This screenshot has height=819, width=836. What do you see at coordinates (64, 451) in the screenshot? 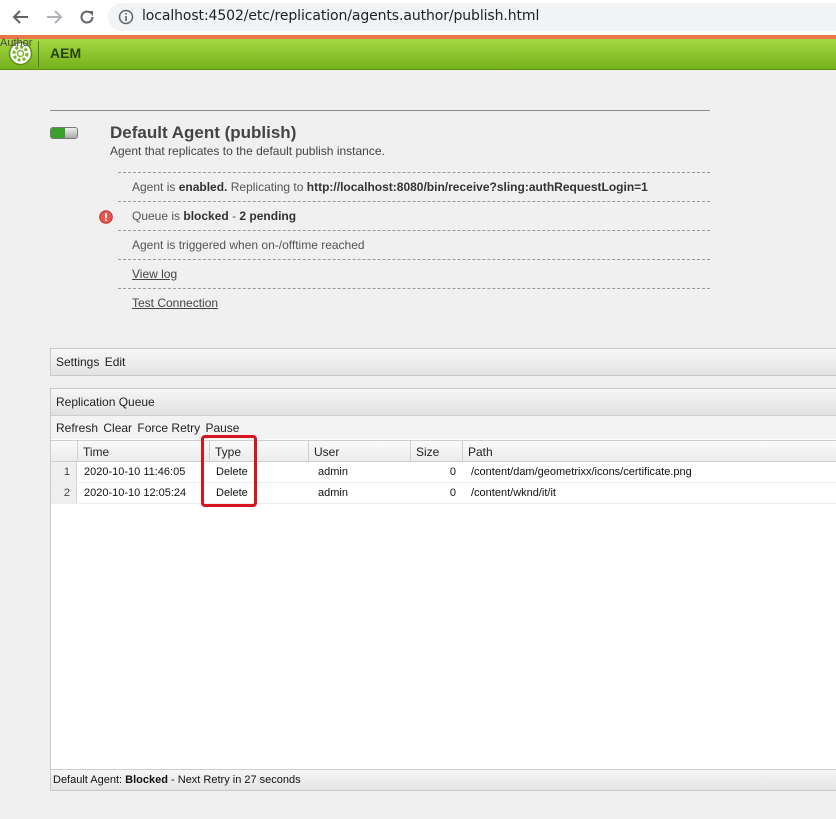
I see `rownum-header` at bounding box center [64, 451].